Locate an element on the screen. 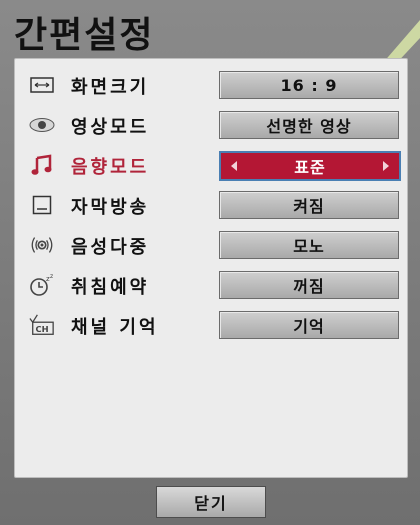 This screenshot has height=525, width=420. setting-label: 채널 기억 is located at coordinates (115, 327).